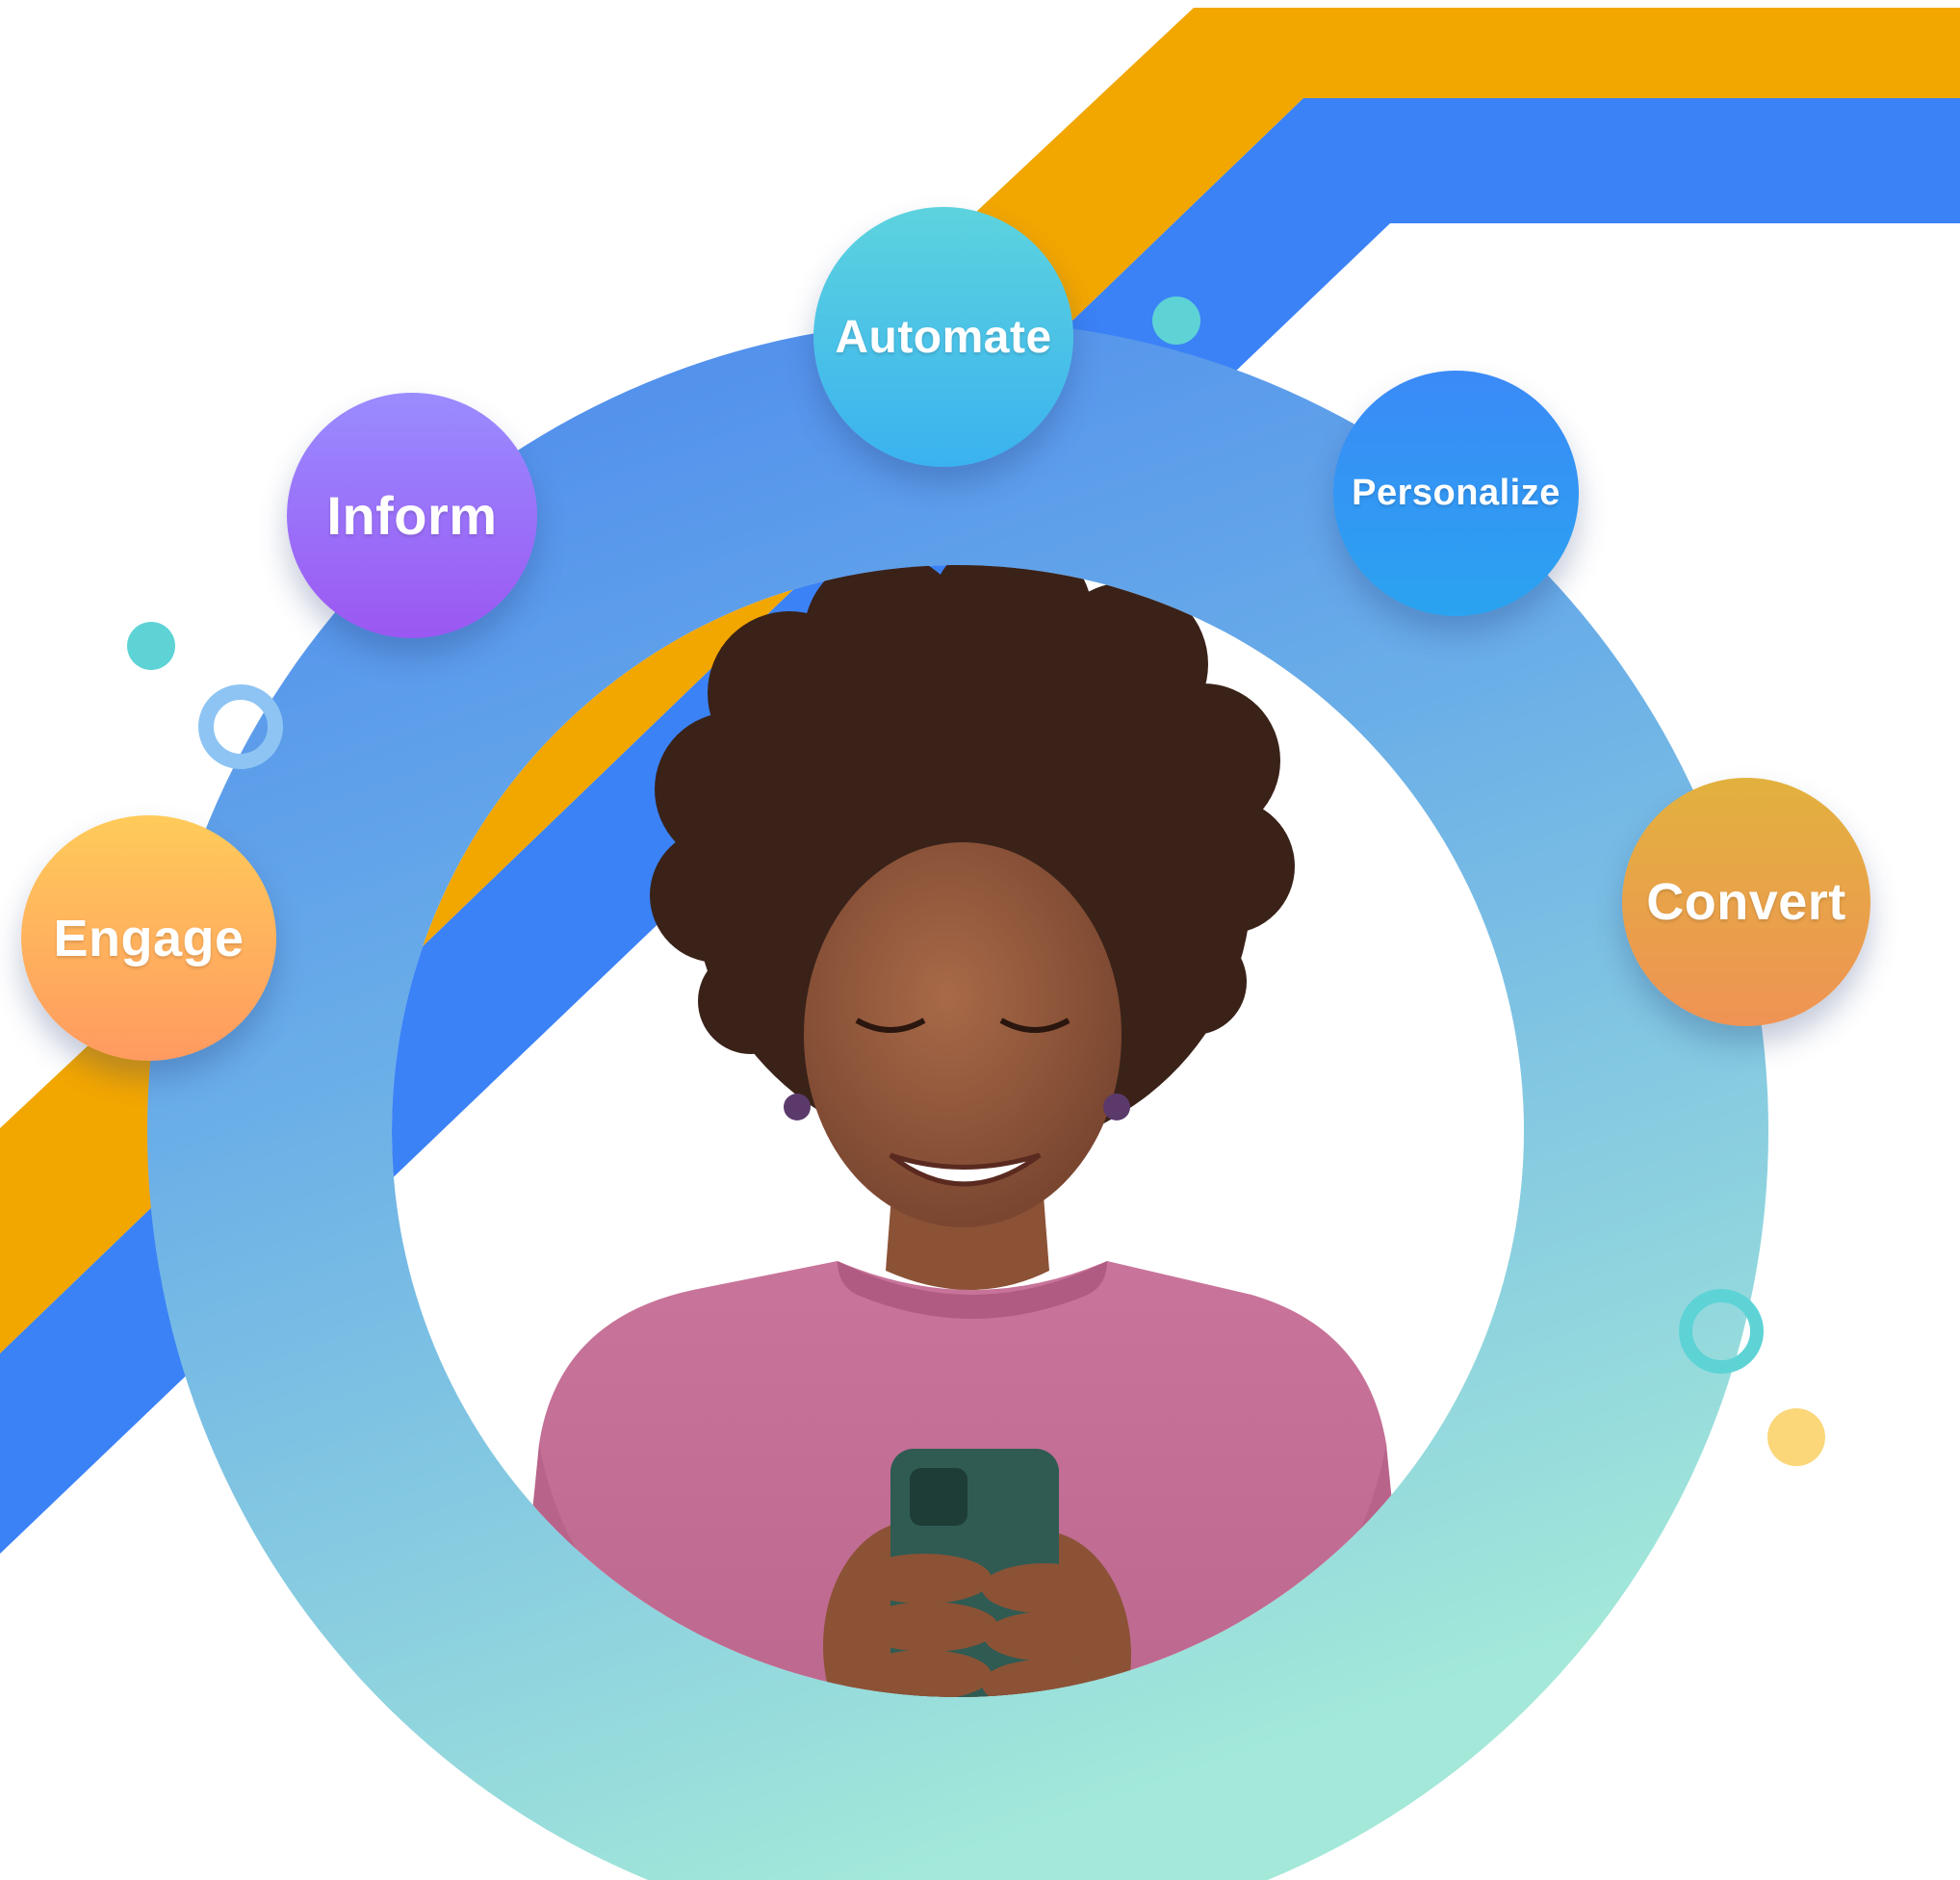 The height and width of the screenshot is (1880, 1960). I want to click on phone-camera, so click(938, 1497).